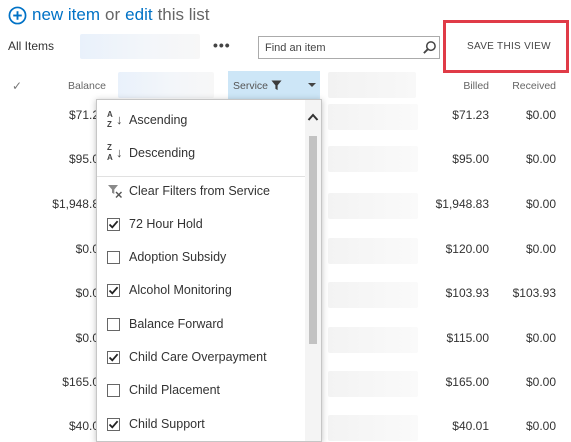 The width and height of the screenshot is (571, 442). What do you see at coordinates (250, 86) in the screenshot?
I see `column-header-service-label: Service` at bounding box center [250, 86].